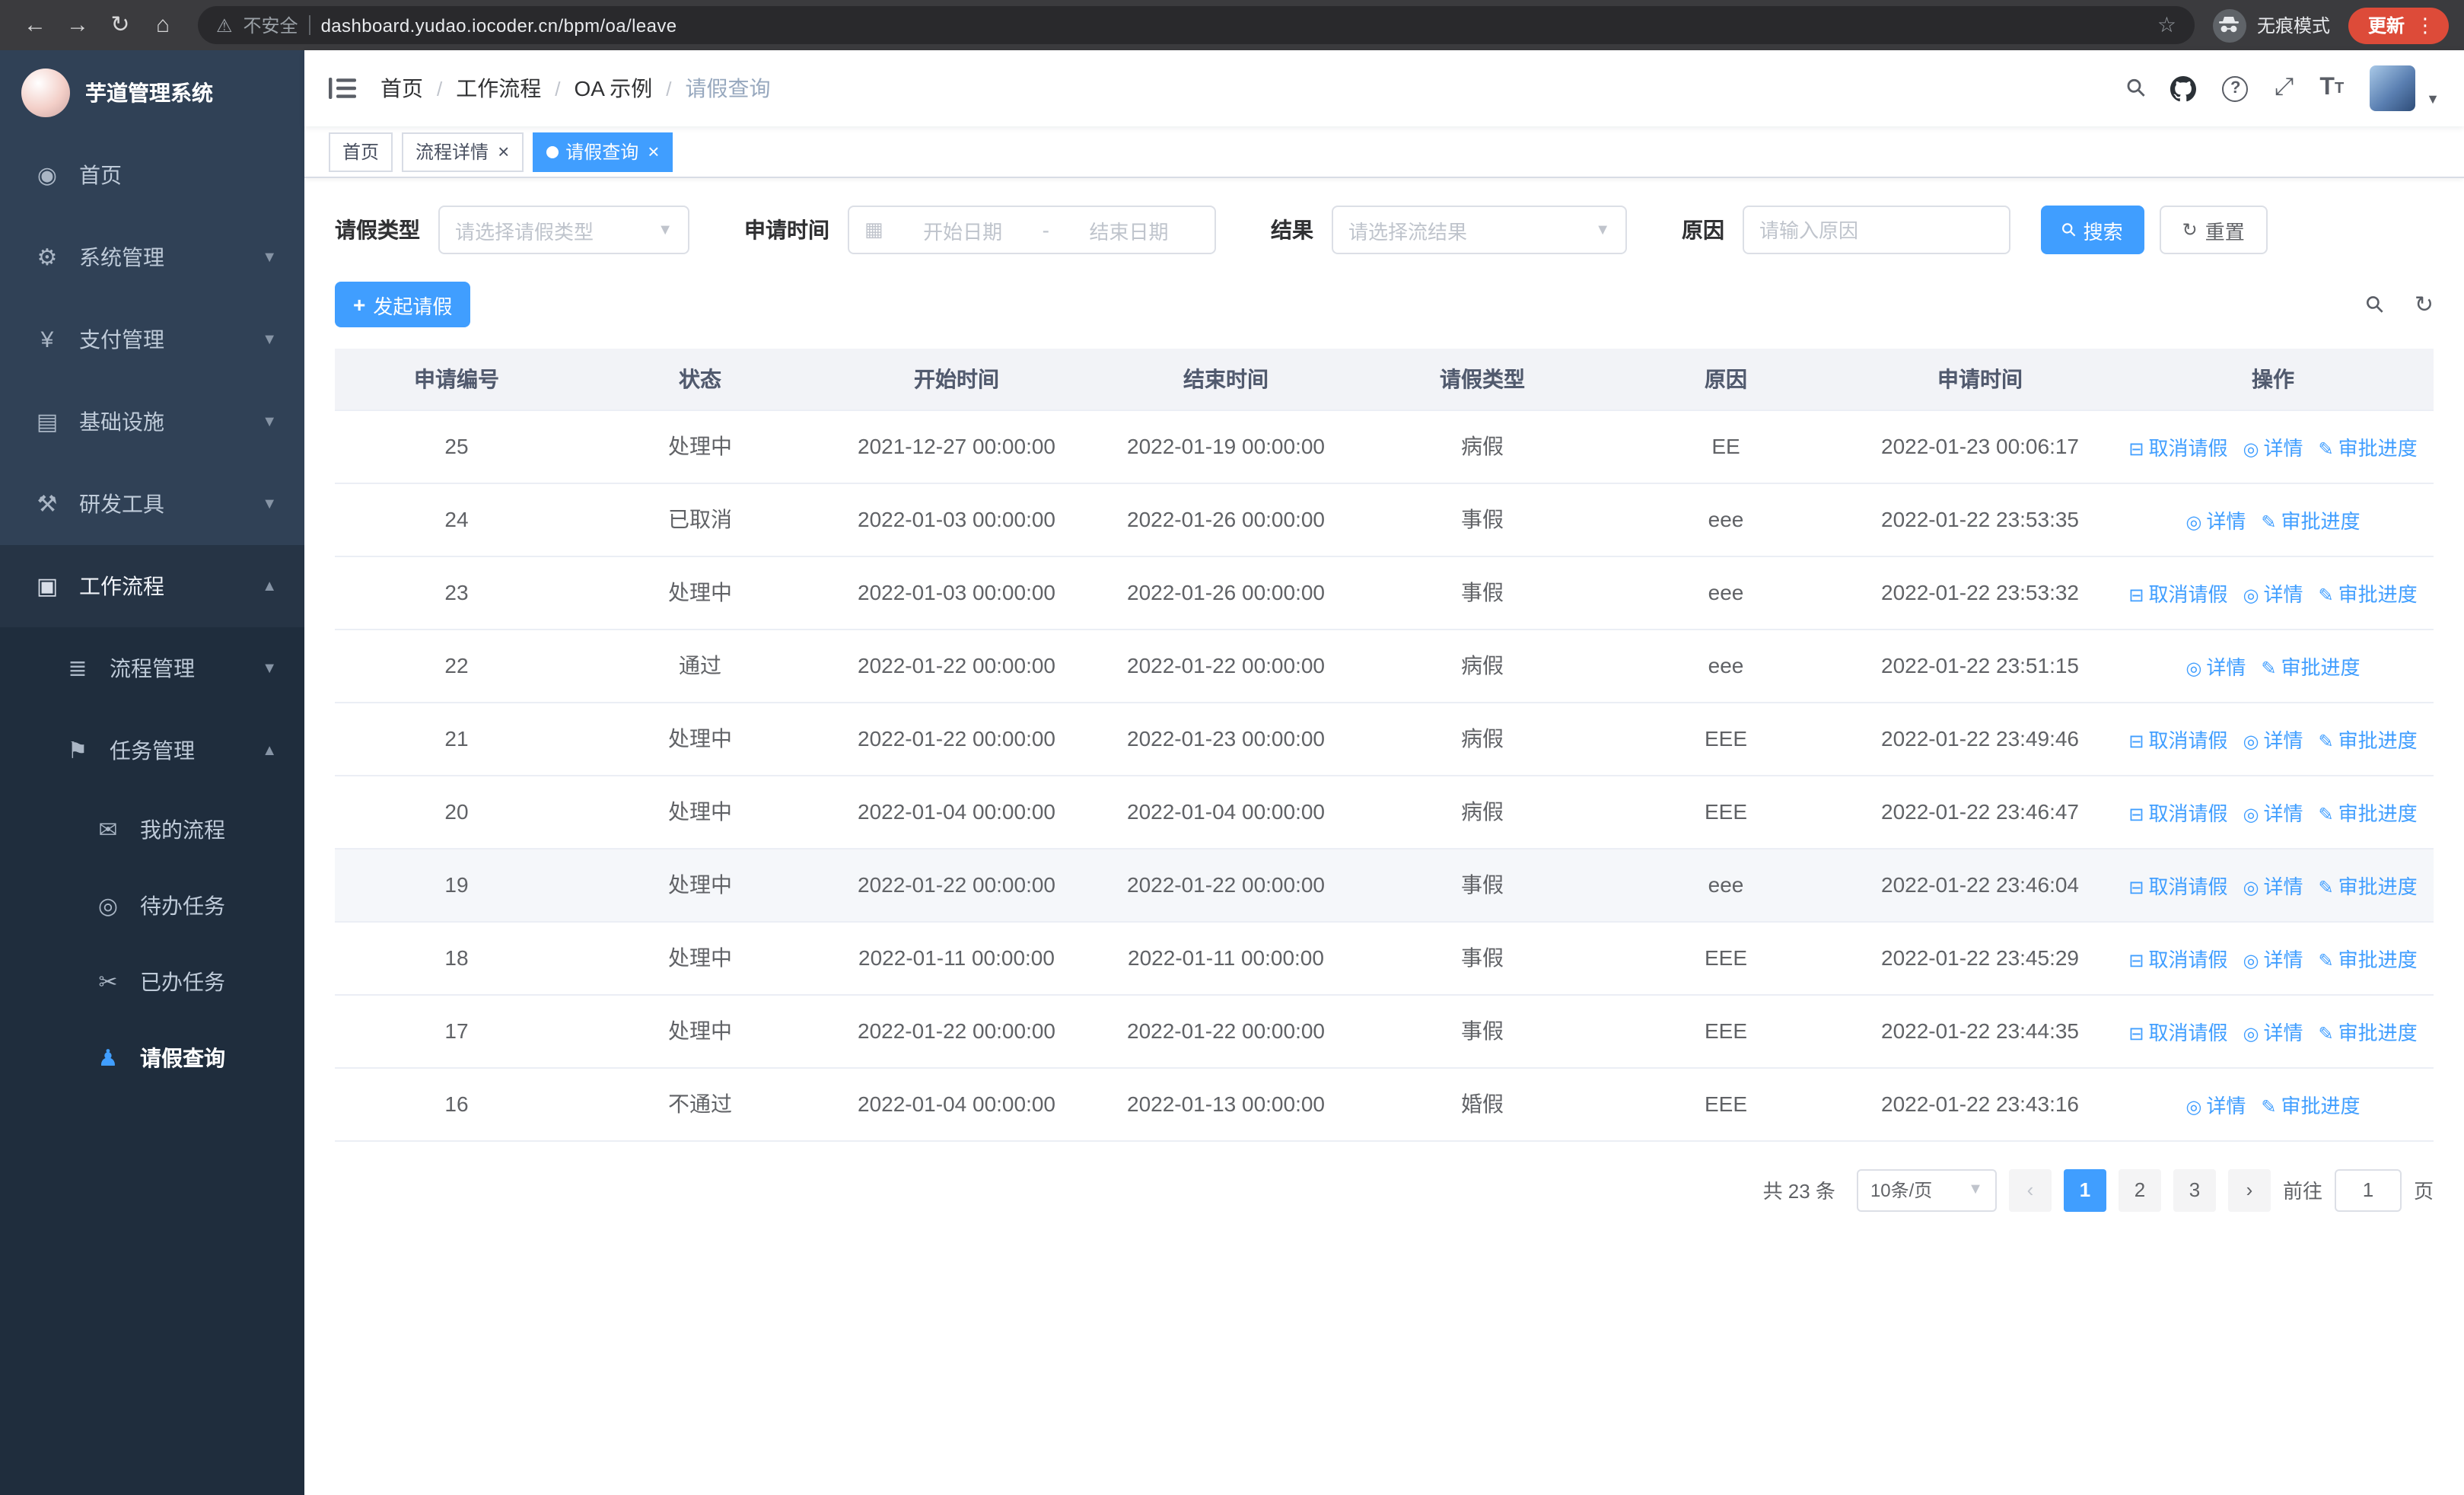 This screenshot has width=2464, height=1495. Describe the element at coordinates (361, 151) in the screenshot. I see `view-tab: 首页` at that location.